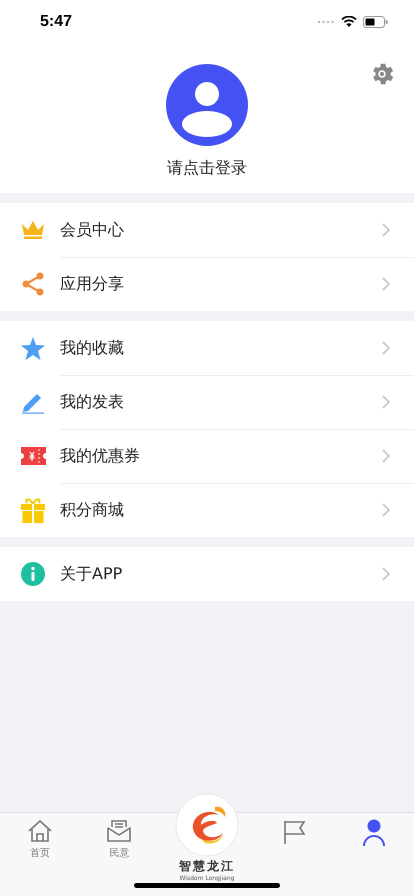 The height and width of the screenshot is (896, 414). I want to click on status-time: 5:47, so click(56, 22).